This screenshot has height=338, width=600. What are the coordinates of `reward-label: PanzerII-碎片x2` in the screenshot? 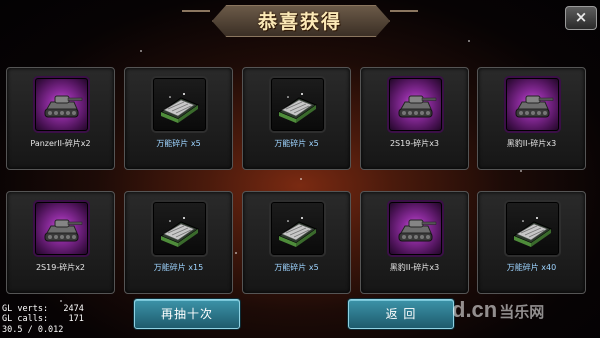 It's located at (60, 143).